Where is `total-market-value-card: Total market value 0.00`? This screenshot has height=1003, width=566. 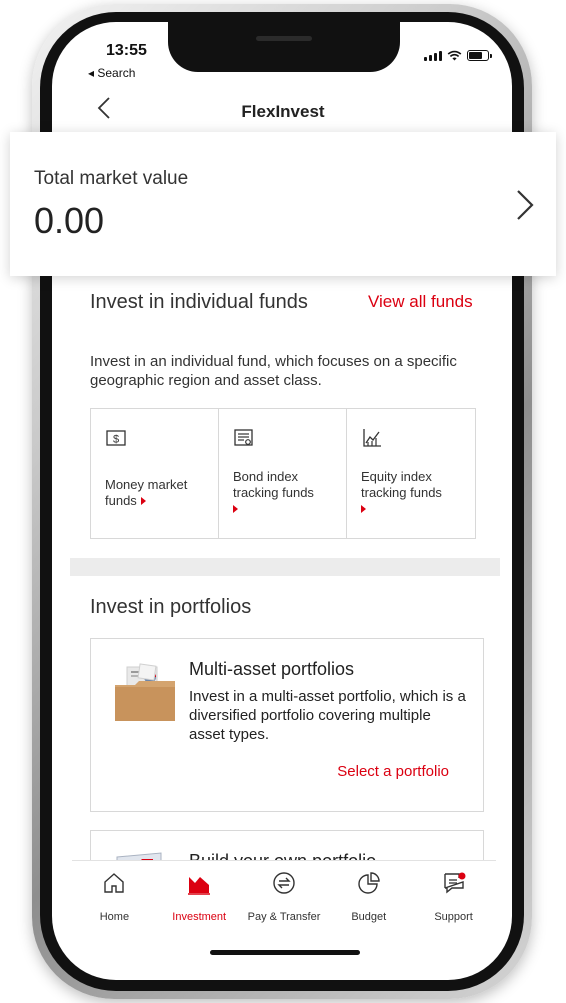 total-market-value-card: Total market value 0.00 is located at coordinates (283, 204).